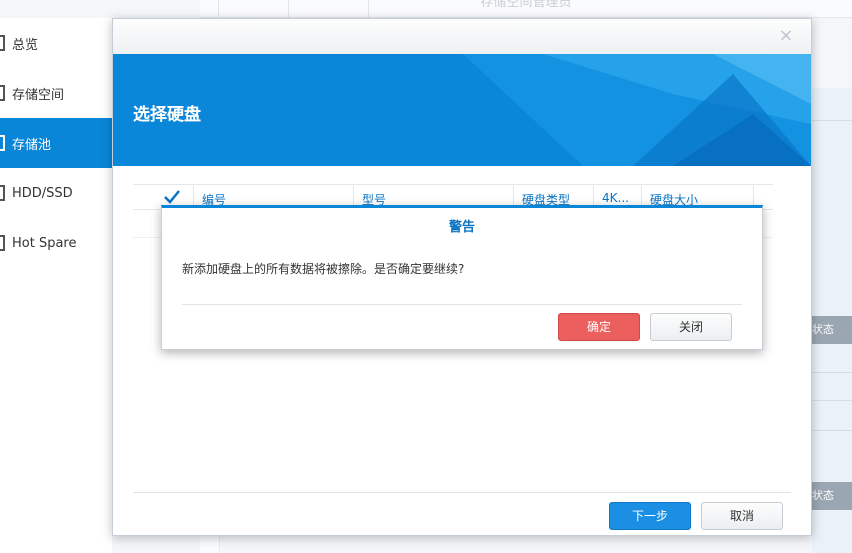  I want to click on sidebar-item-label: 存储池, so click(32, 145).